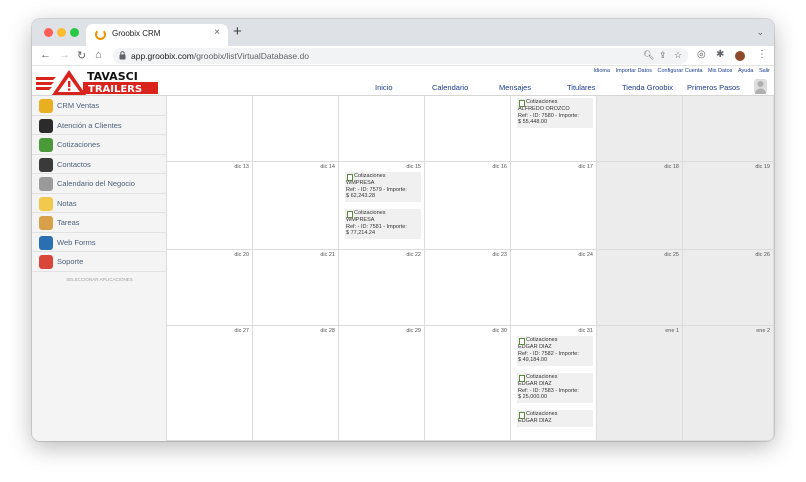  Describe the element at coordinates (533, 122) in the screenshot. I see `event-amount: $ 55,448.00` at that location.